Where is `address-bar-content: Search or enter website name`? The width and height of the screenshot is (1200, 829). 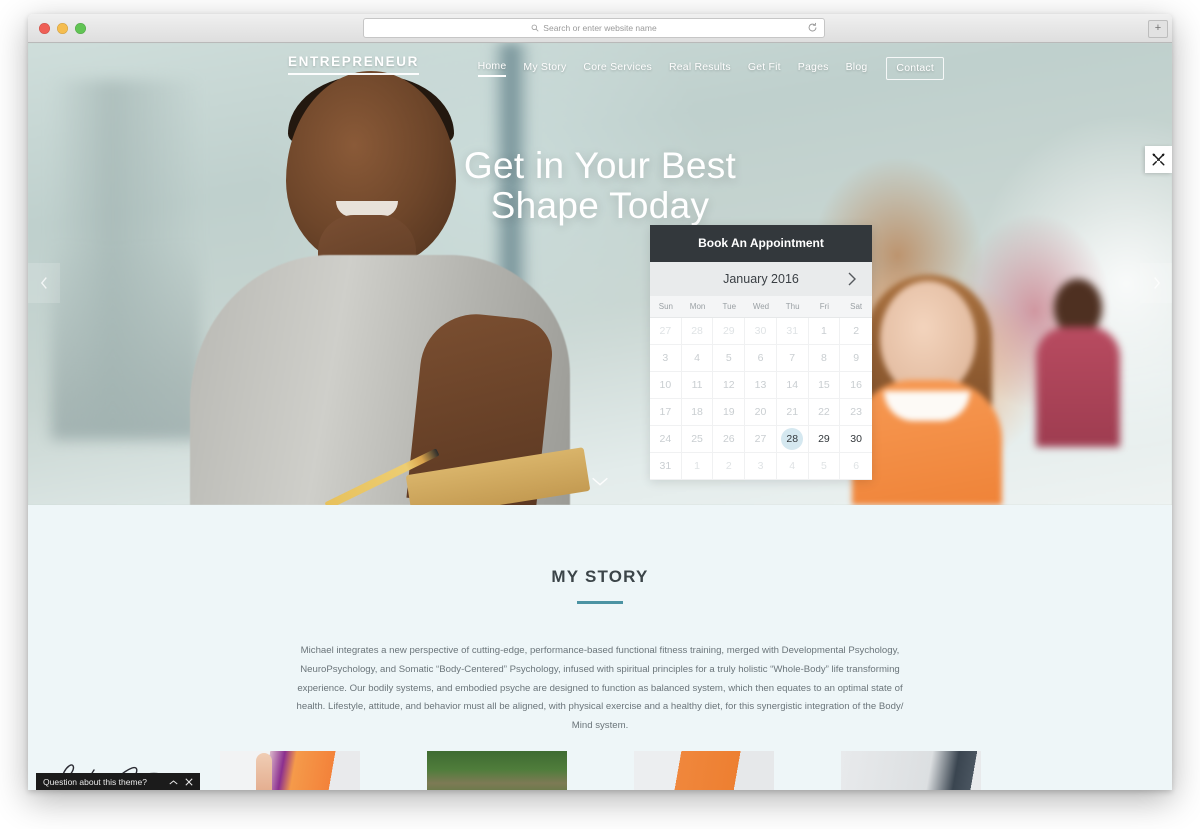 address-bar-content: Search or enter website name is located at coordinates (594, 28).